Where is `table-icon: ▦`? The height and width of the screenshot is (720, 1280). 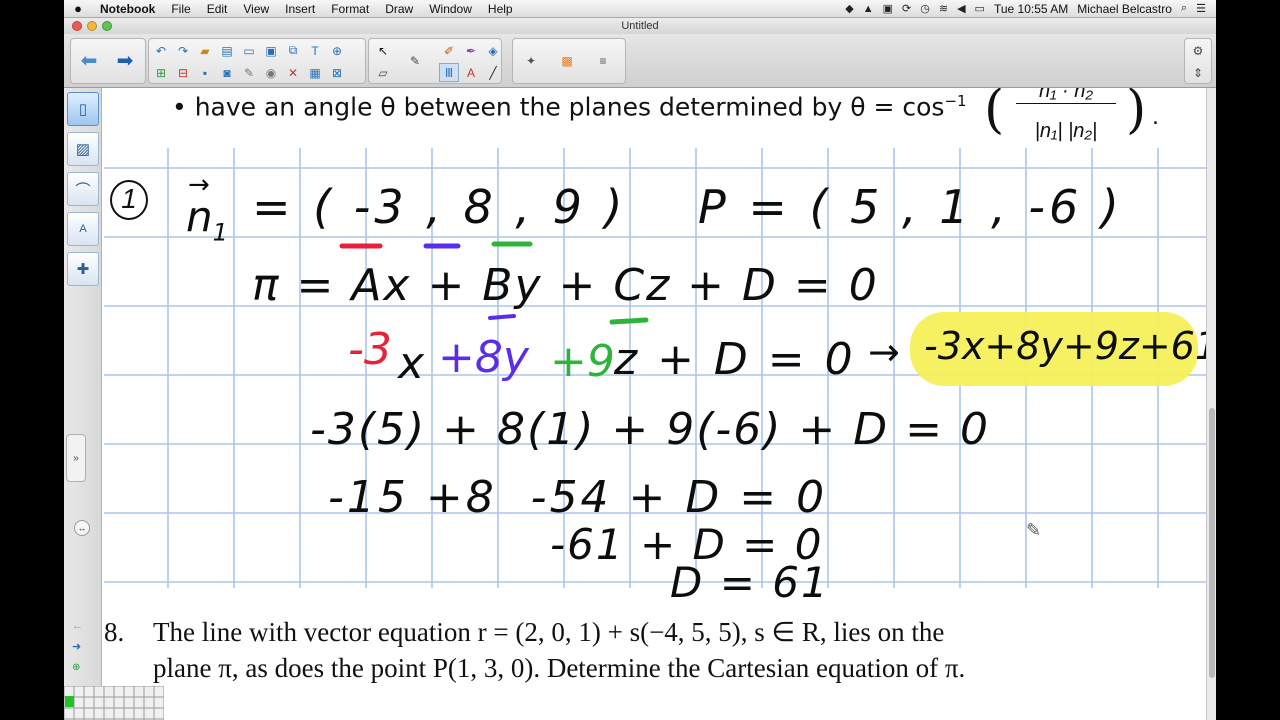 table-icon: ▦ is located at coordinates (315, 72).